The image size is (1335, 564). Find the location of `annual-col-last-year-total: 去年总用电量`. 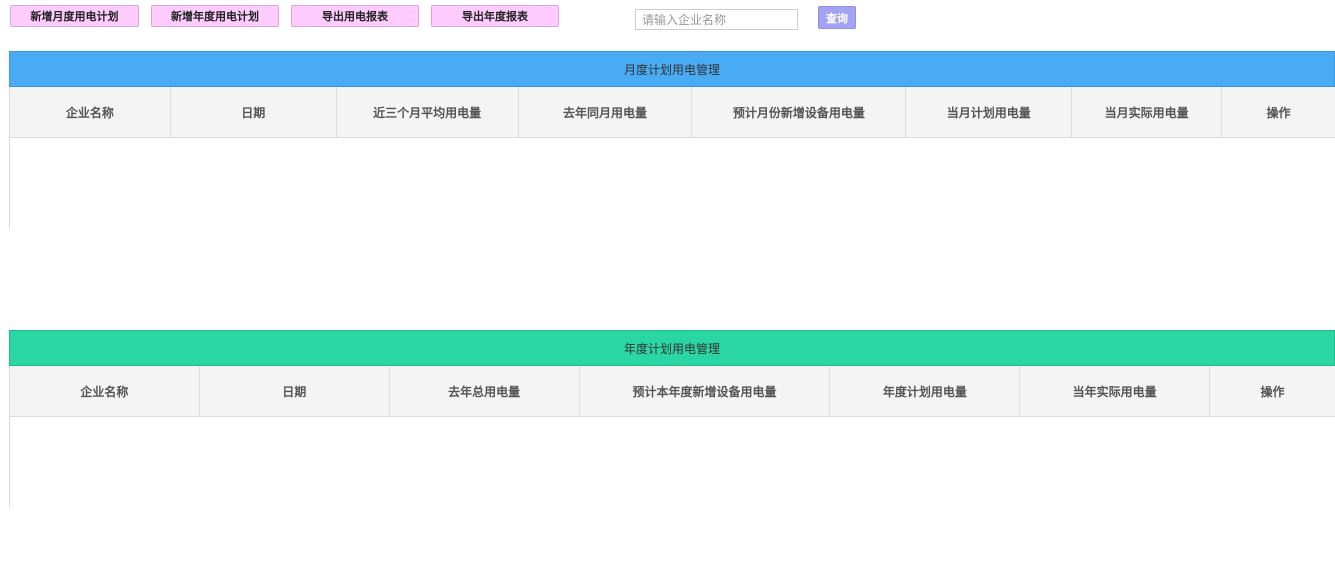

annual-col-last-year-total: 去年总用电量 is located at coordinates (485, 391).